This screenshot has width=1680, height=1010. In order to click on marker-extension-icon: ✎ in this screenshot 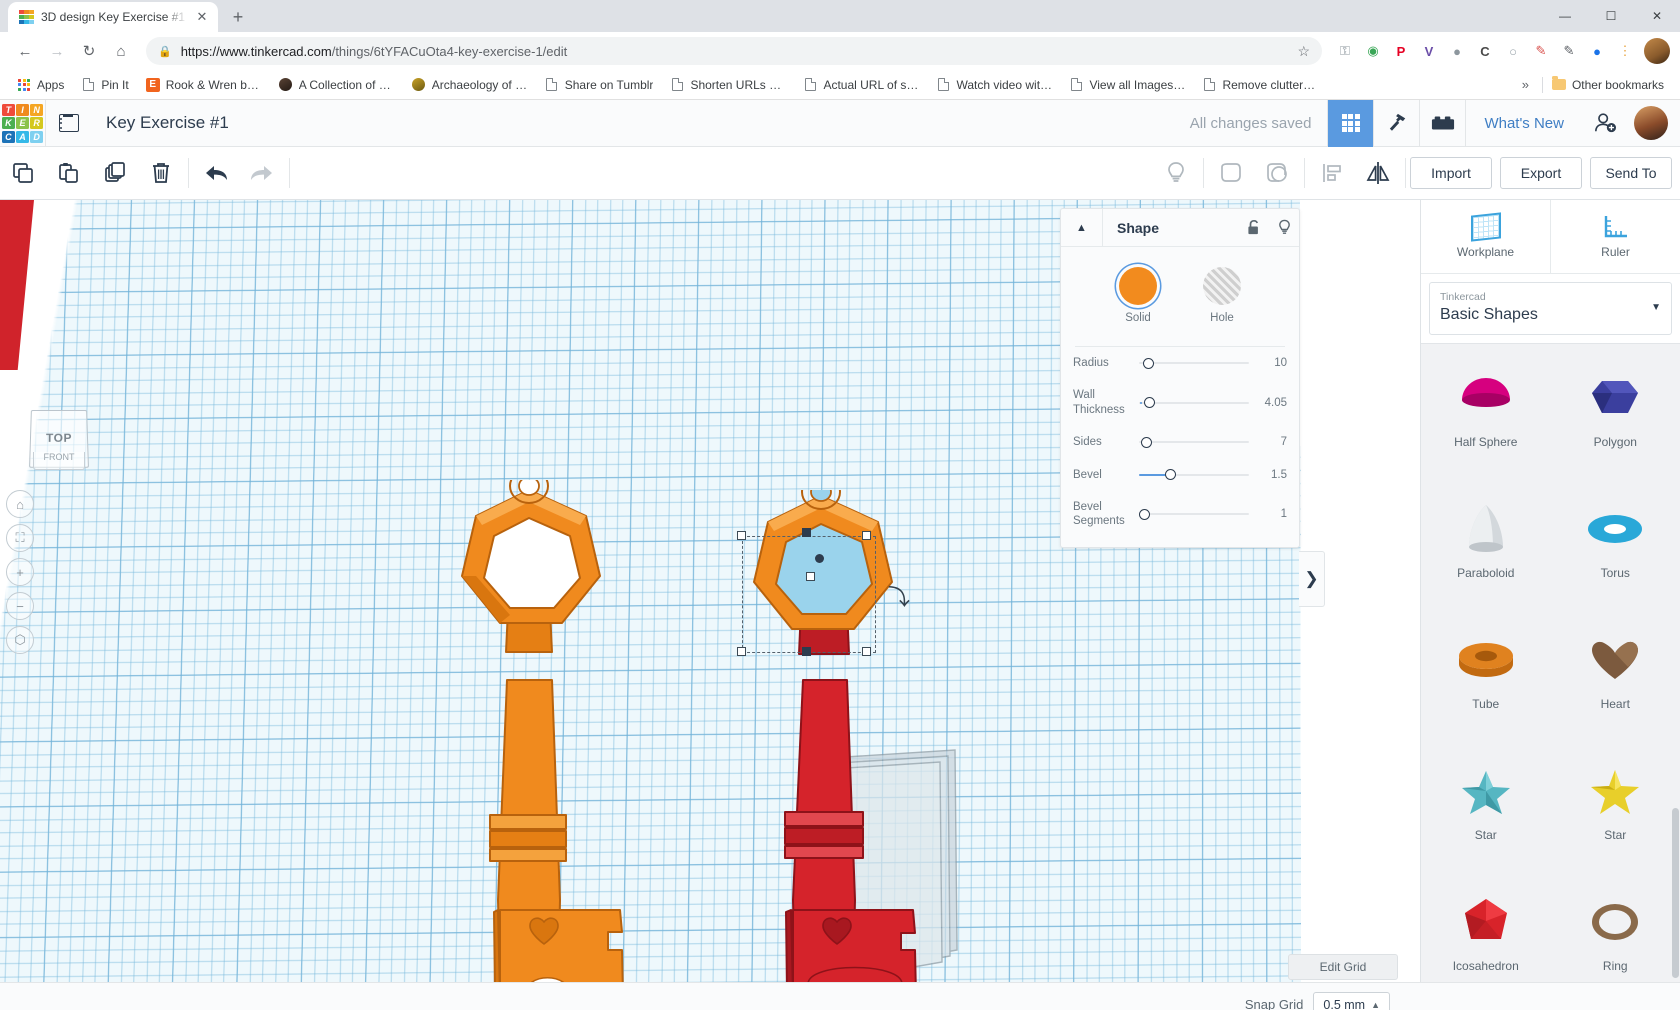, I will do `click(1541, 51)`.